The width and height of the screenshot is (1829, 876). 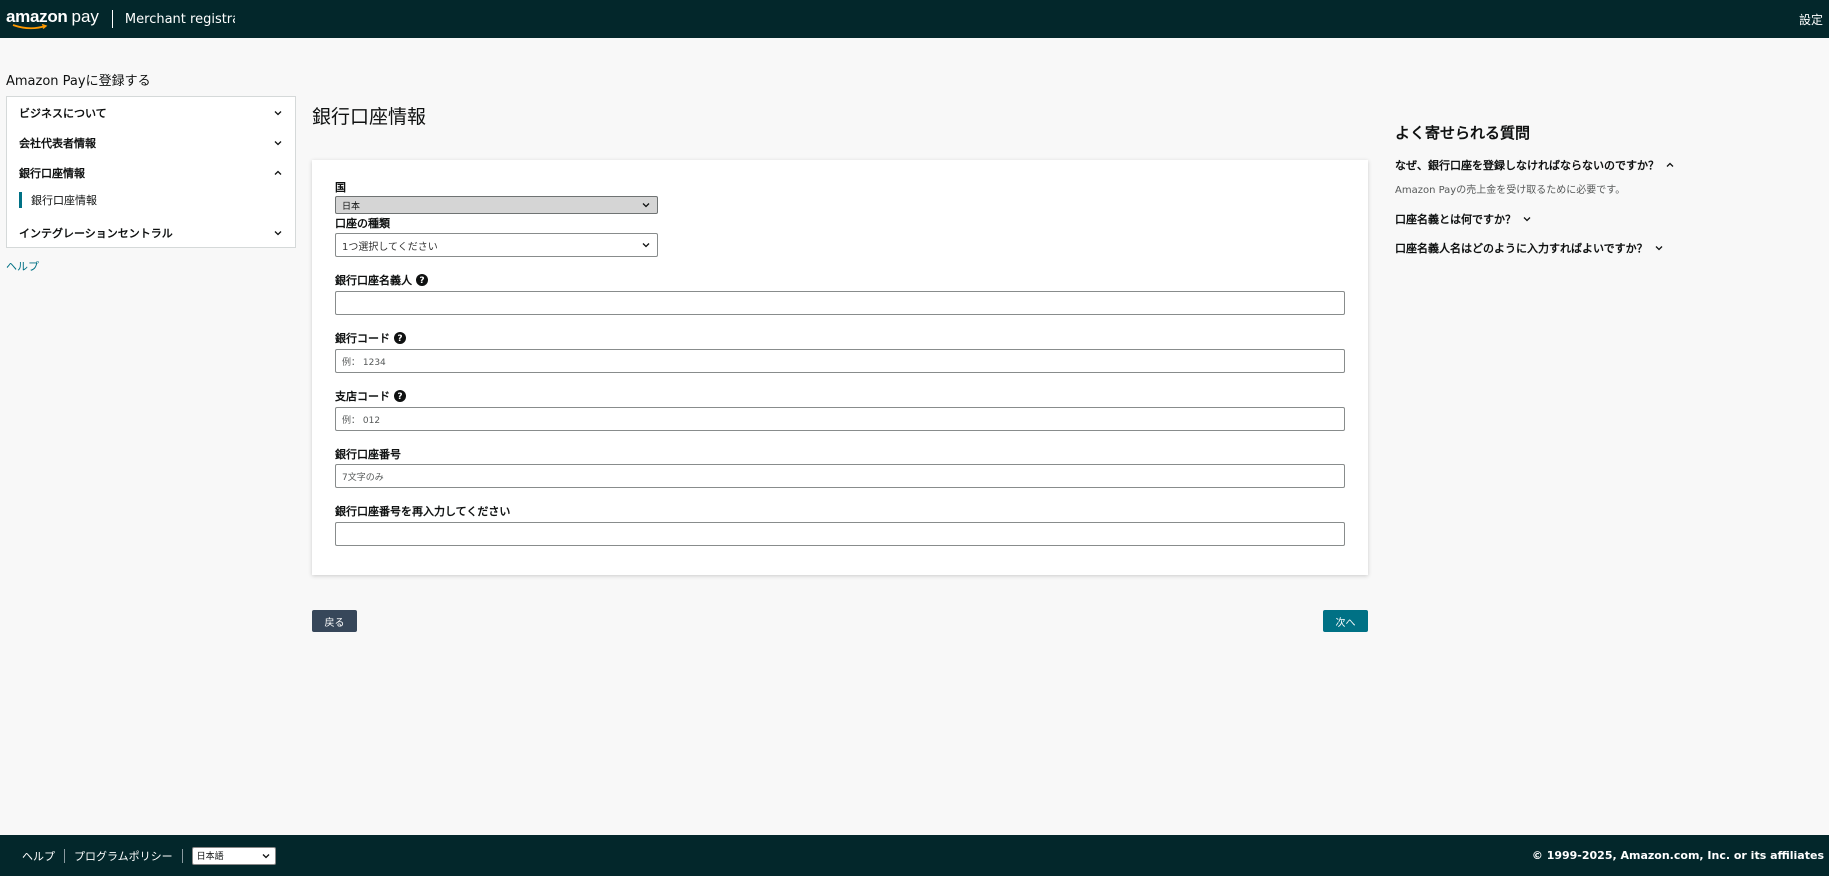 I want to click on smile-arrow-icon, so click(x=30, y=27).